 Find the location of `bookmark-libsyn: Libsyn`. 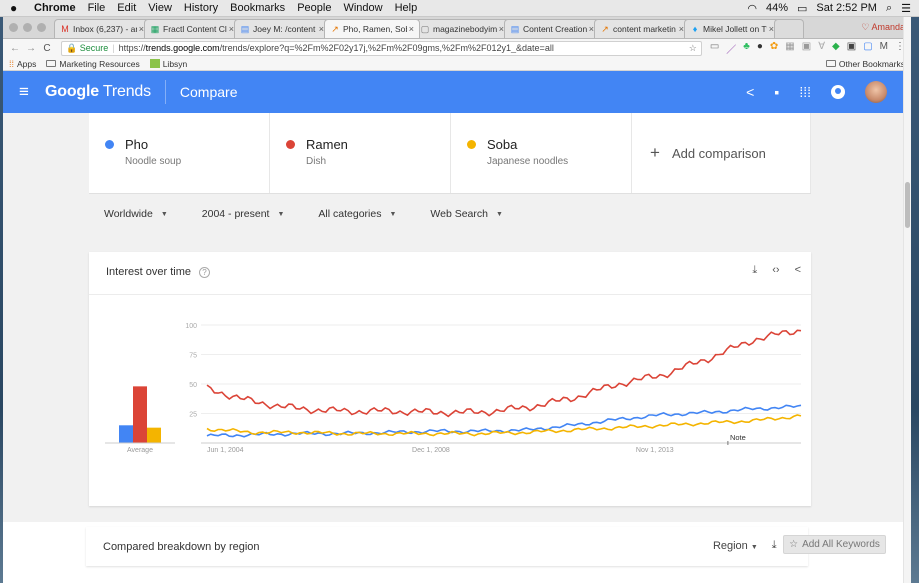

bookmark-libsyn: Libsyn is located at coordinates (168, 63).